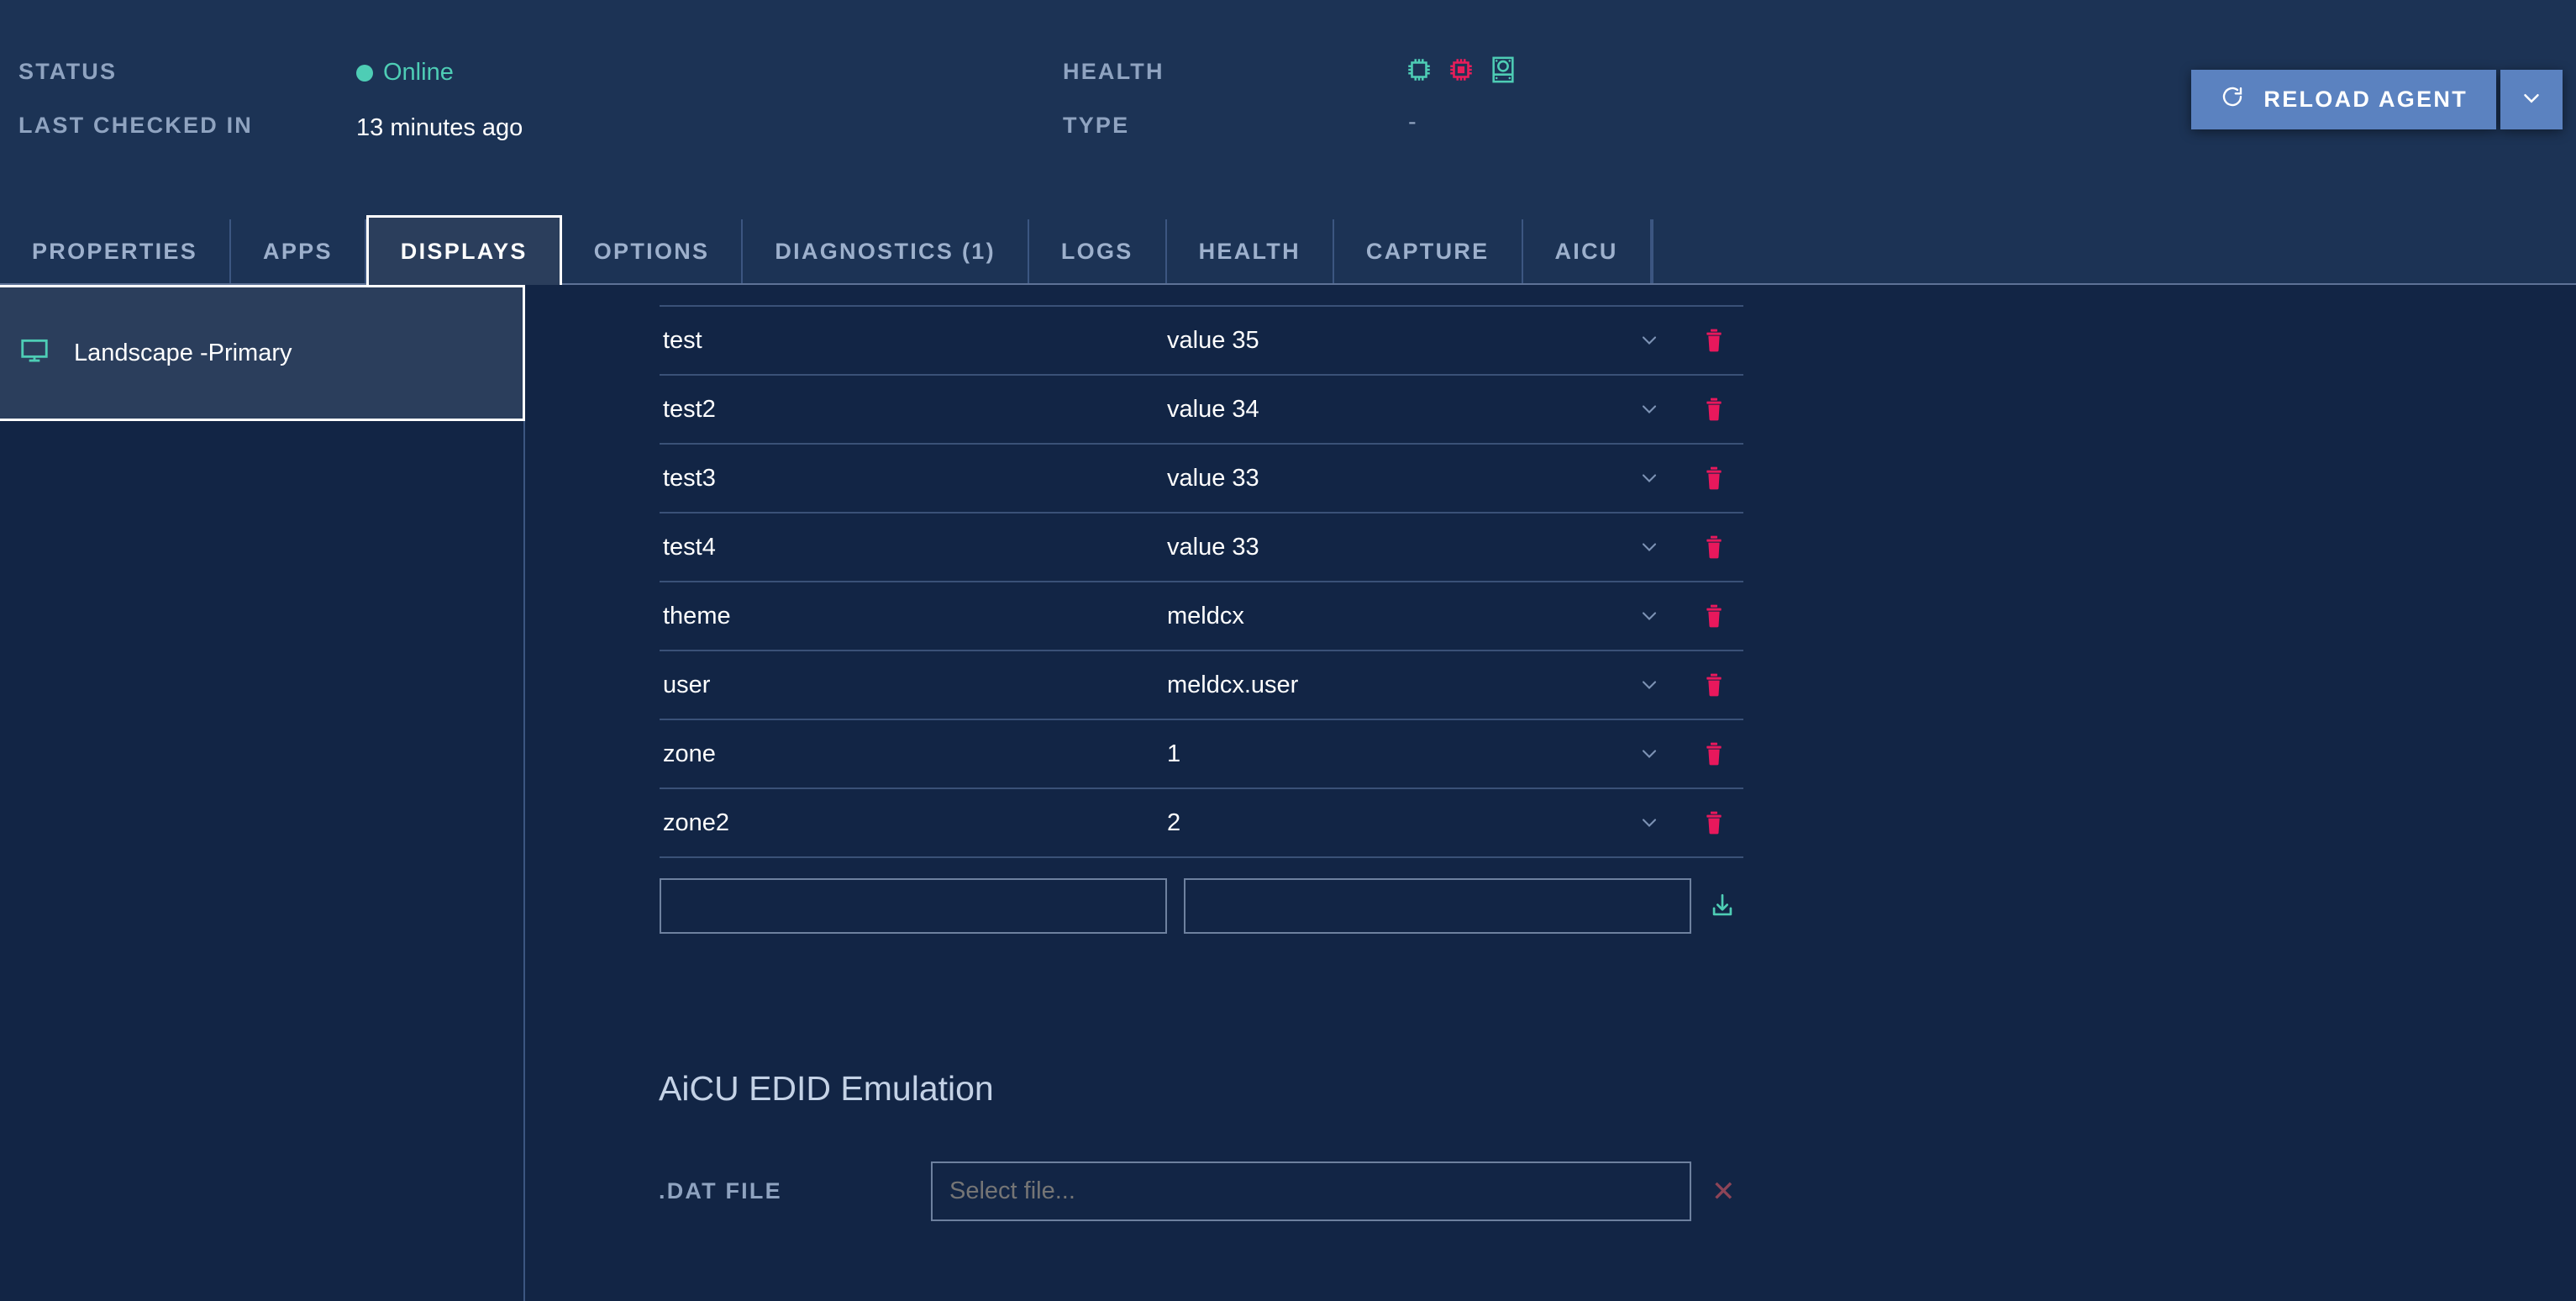 The height and width of the screenshot is (1301, 2576). Describe the element at coordinates (439, 100) in the screenshot. I see `header-values-left: Online 13 minutes ago` at that location.